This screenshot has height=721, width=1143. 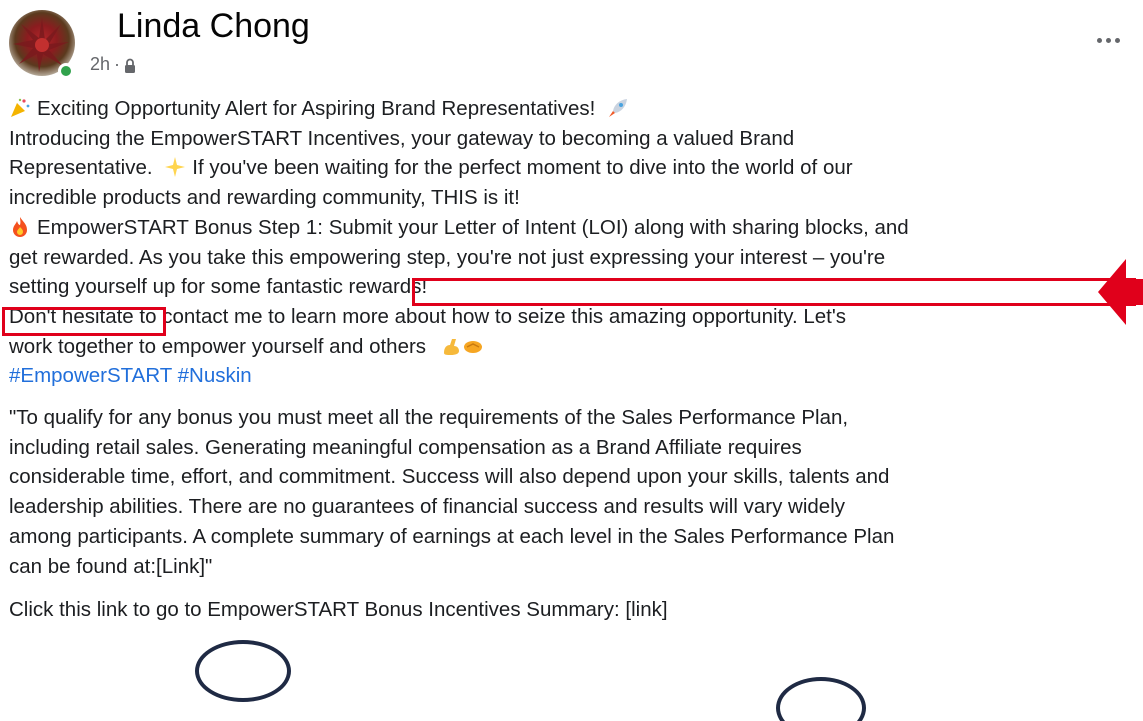 I want to click on post-time: 2h, so click(x=100, y=64).